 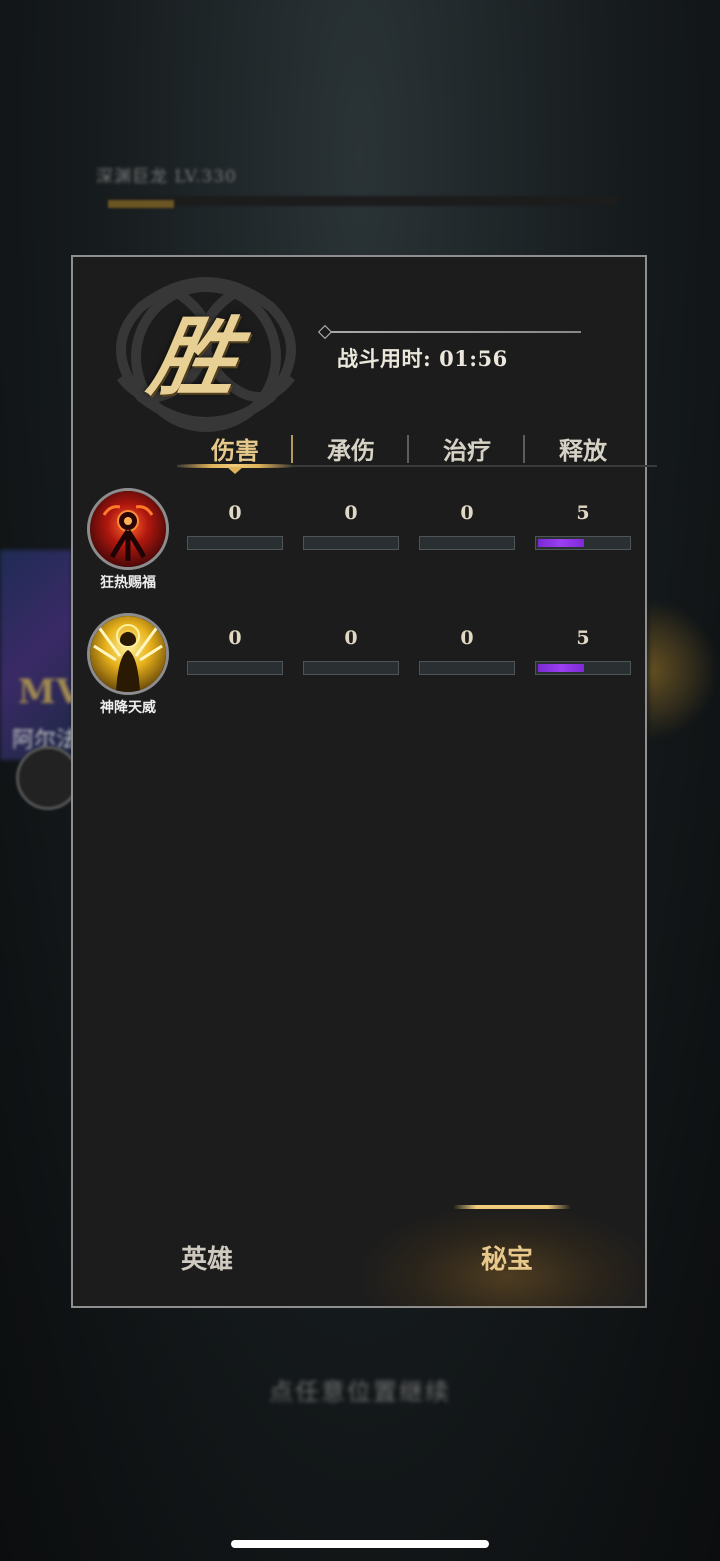 What do you see at coordinates (128, 708) in the screenshot?
I see `treasure-name: 神降天威` at bounding box center [128, 708].